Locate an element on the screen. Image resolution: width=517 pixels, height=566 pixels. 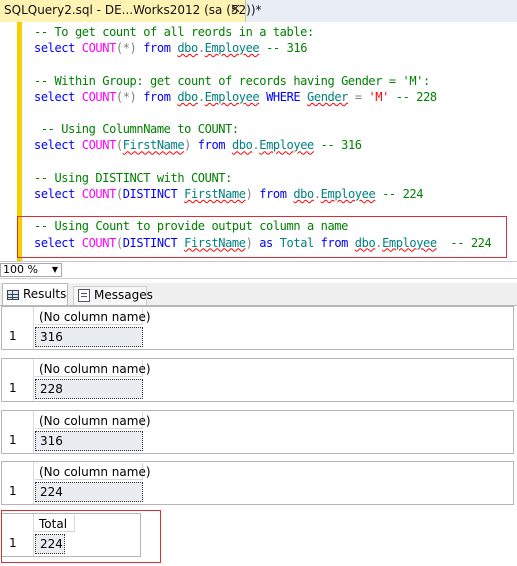
editor-margin is located at coordinates (8, 141).